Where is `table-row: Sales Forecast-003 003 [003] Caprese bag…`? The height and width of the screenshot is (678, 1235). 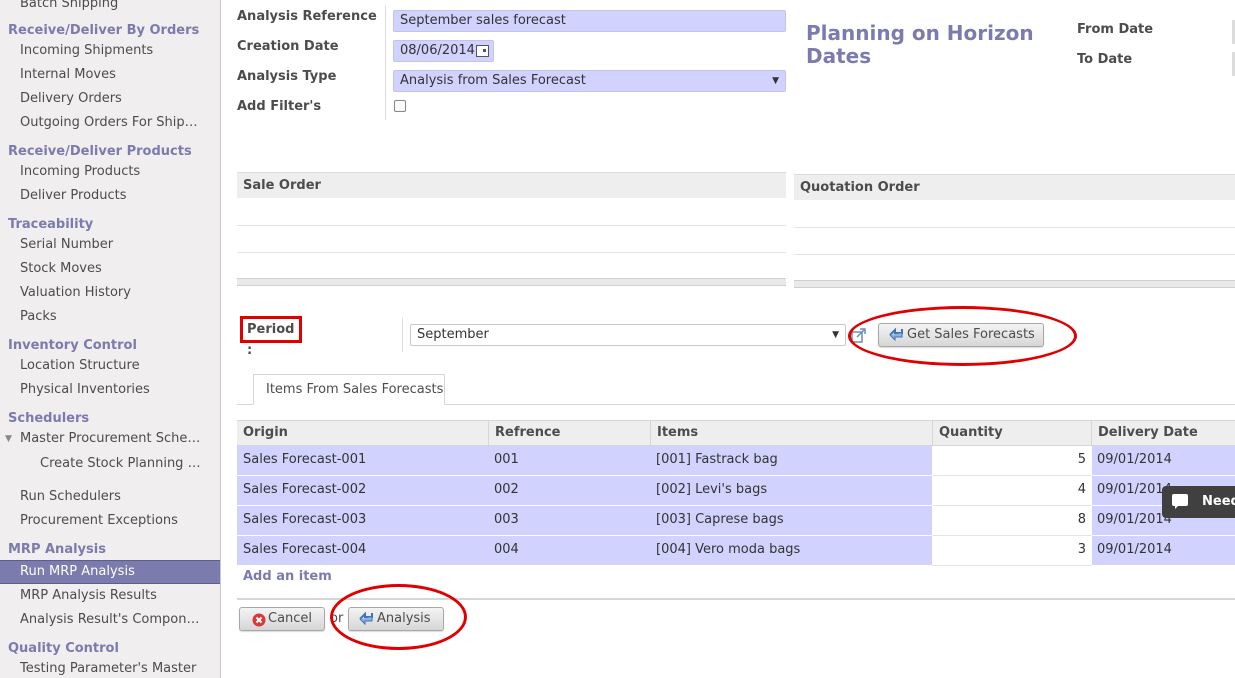 table-row: Sales Forecast-003 003 [003] Caprese bag… is located at coordinates (736, 521).